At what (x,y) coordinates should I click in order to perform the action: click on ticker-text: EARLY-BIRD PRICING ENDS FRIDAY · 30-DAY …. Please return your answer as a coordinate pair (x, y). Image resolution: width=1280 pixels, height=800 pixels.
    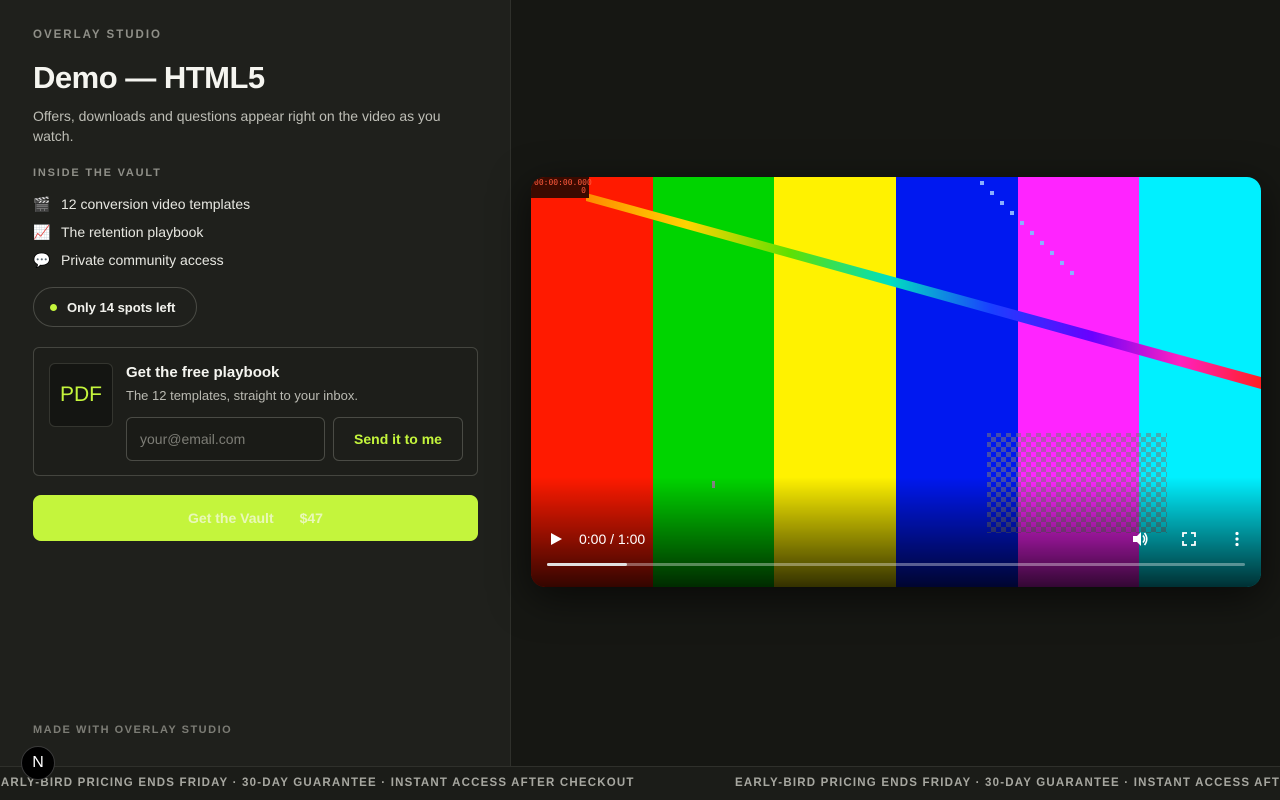
    Looking at the image, I should click on (317, 783).